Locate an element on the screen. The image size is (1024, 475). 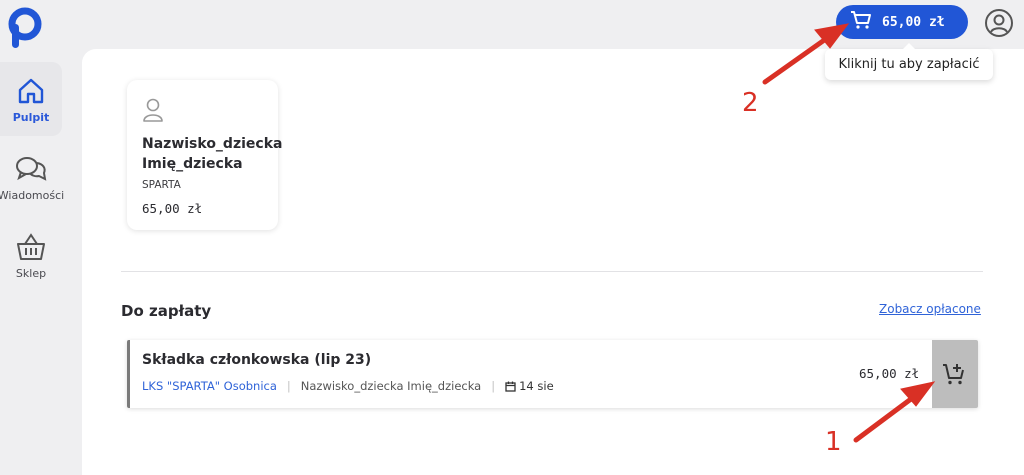
user-icon is located at coordinates (153, 110).